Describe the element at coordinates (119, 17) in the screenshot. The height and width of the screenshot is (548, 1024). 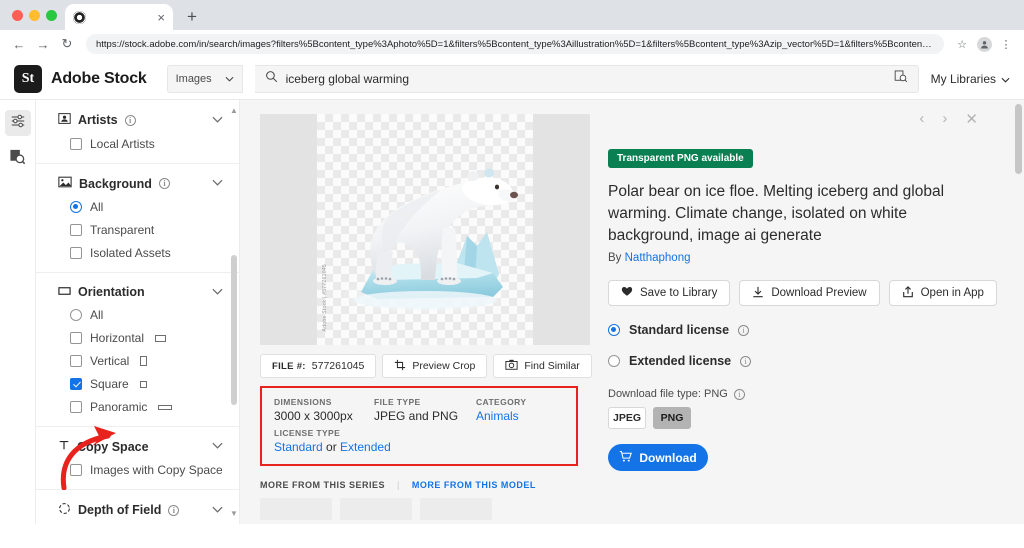
I see `browser-tab: ×` at that location.